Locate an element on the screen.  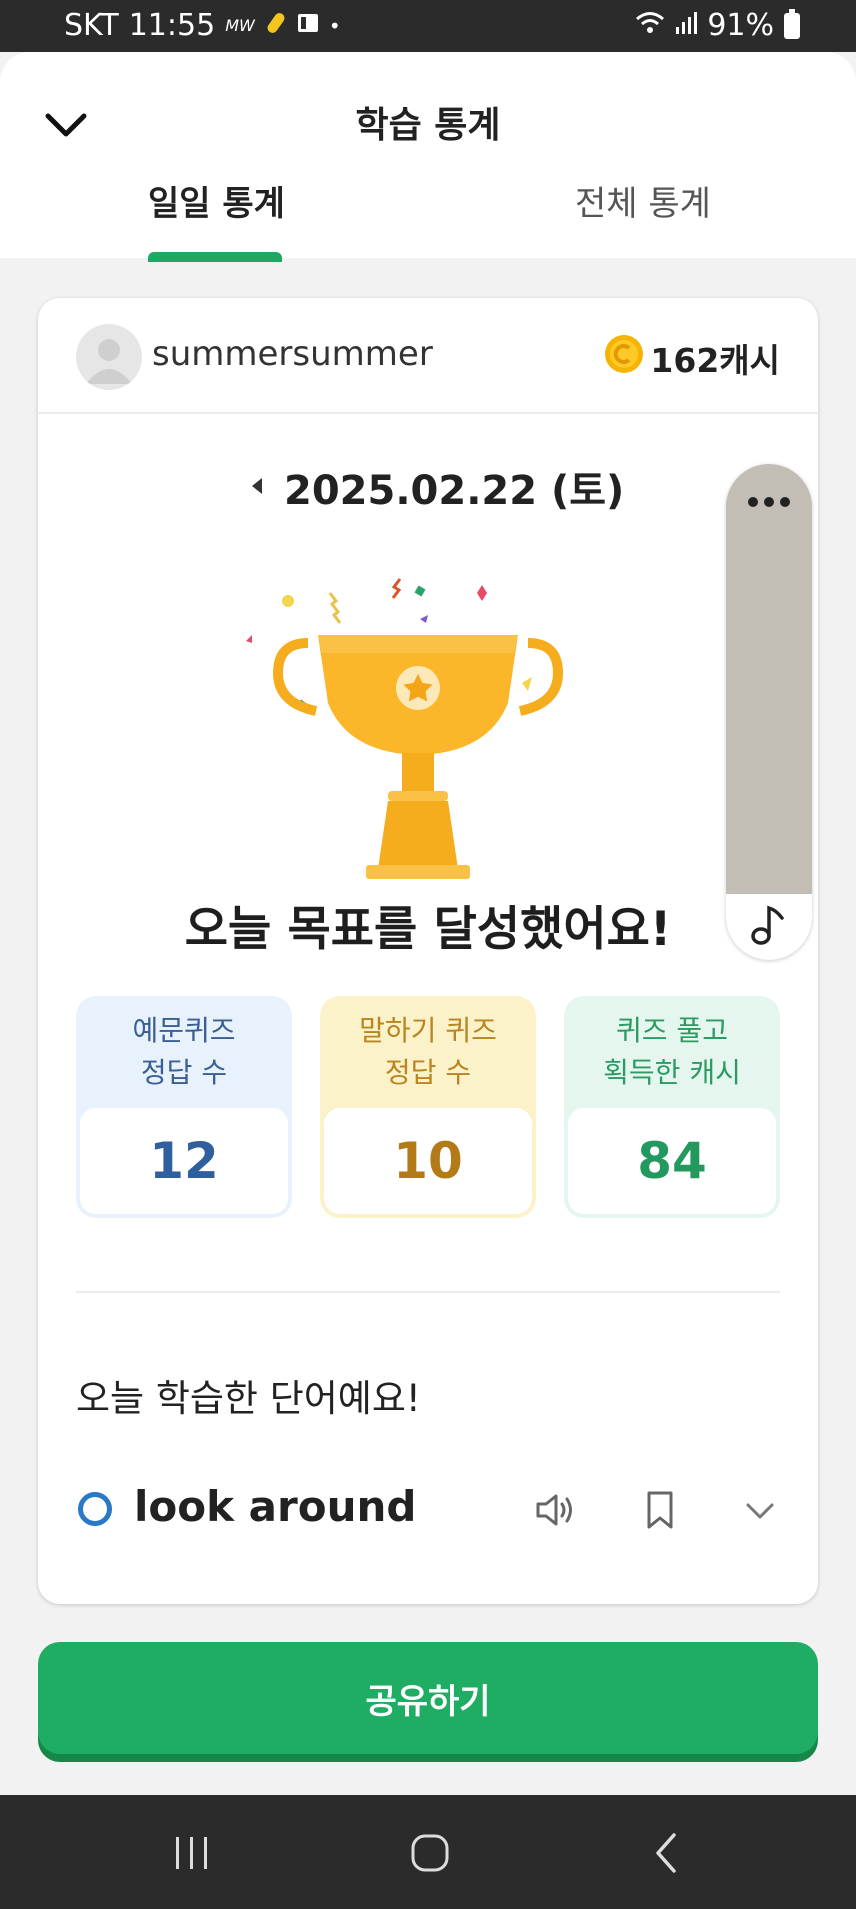
system-nav-bar is located at coordinates (428, 1852).